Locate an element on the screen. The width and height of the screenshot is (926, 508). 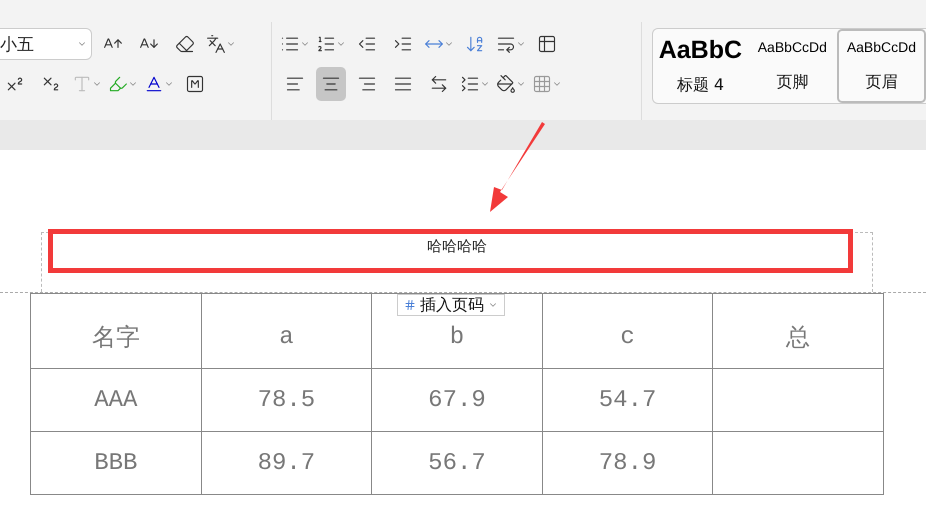
numbered-list-icon is located at coordinates (326, 44).